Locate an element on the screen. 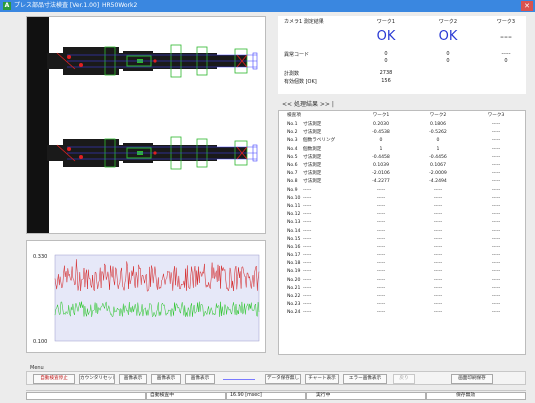 This screenshot has width=535, height=403. app-icon: A is located at coordinates (7, 6).